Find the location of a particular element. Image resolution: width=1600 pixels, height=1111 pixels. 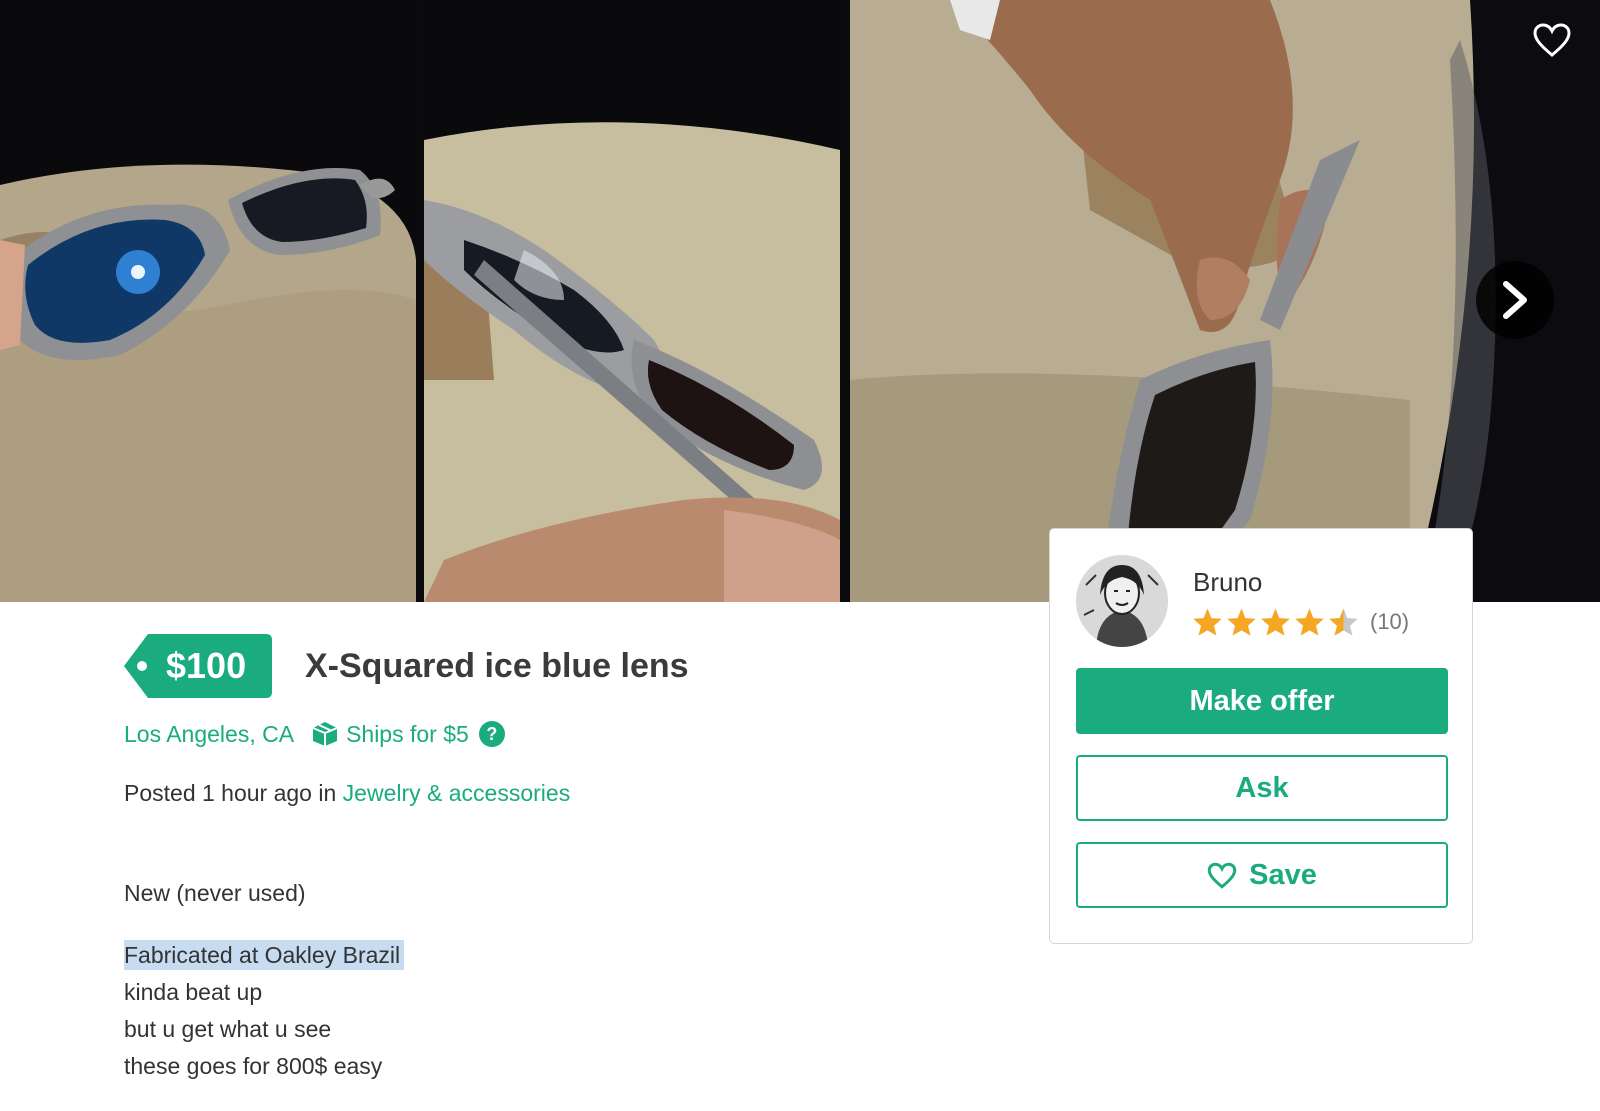

shipping-label: Ships for $5 is located at coordinates (407, 733).